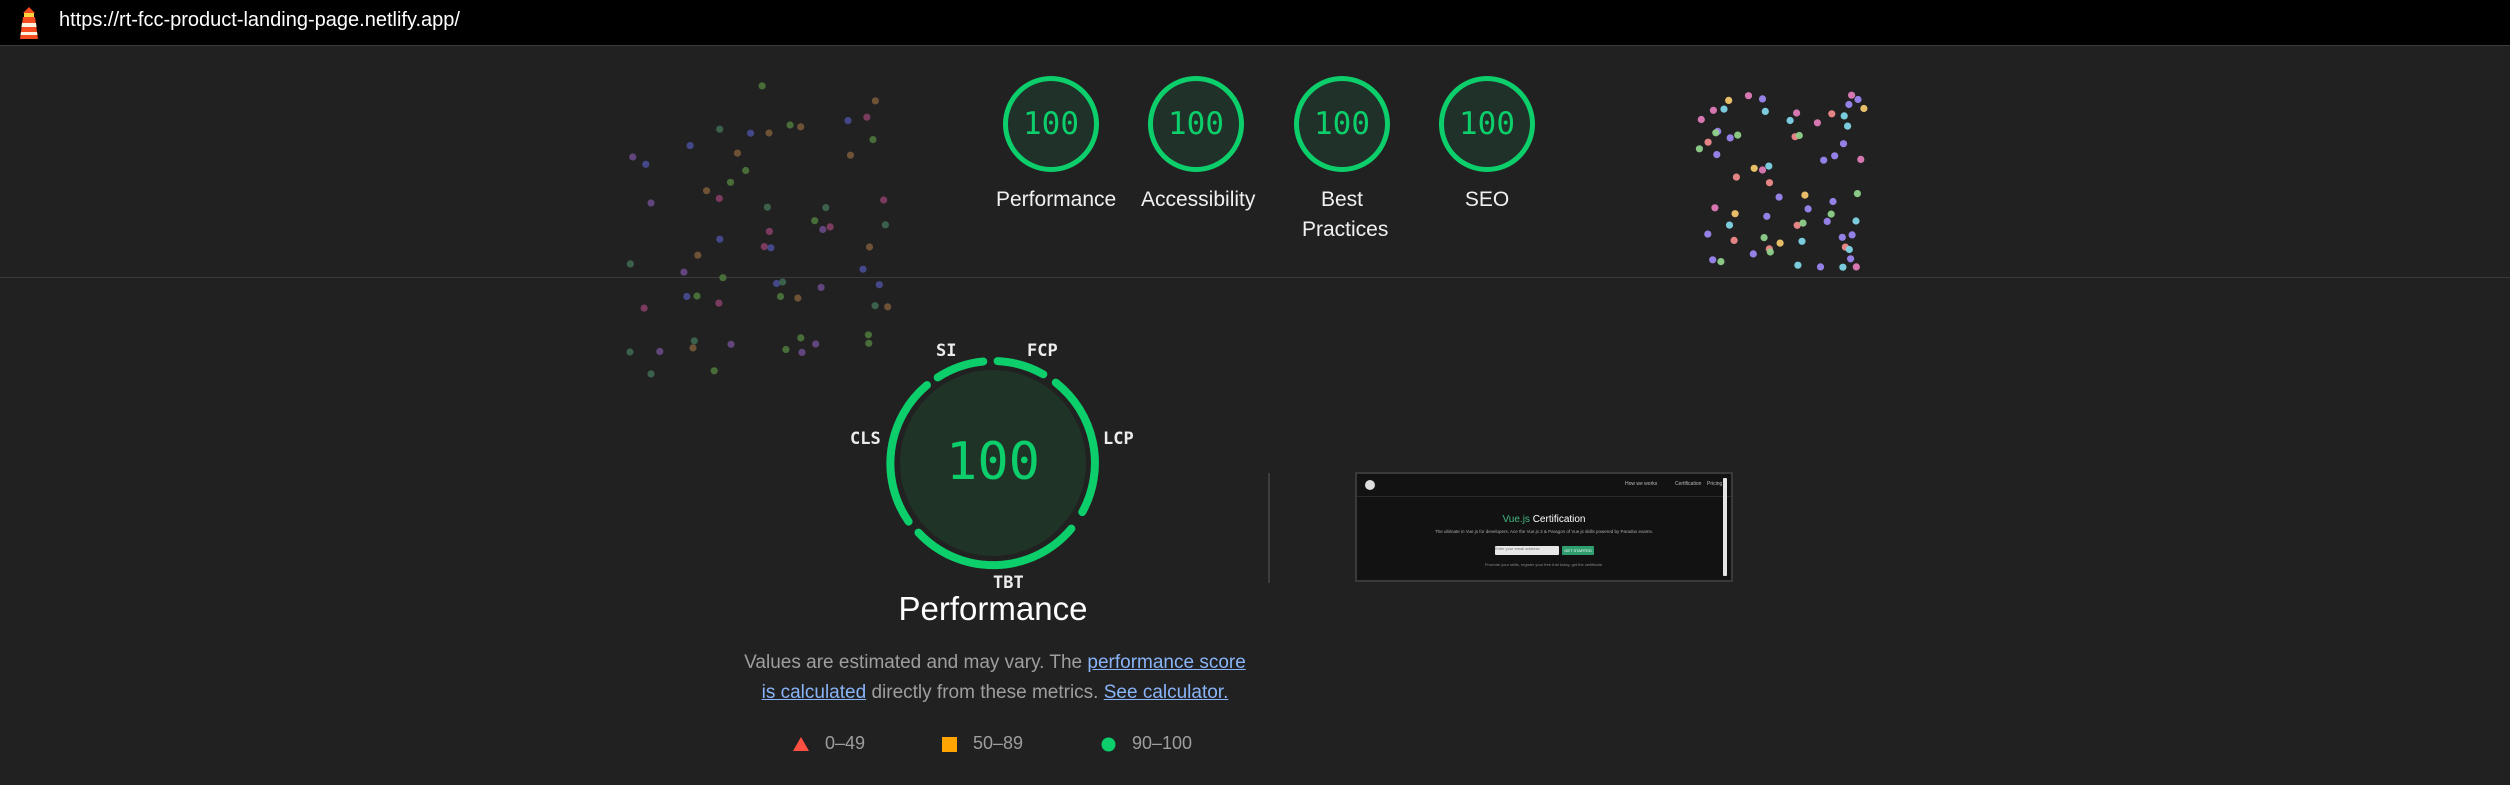  What do you see at coordinates (1118, 439) in the screenshot?
I see `metric-label-lcp: LCP` at bounding box center [1118, 439].